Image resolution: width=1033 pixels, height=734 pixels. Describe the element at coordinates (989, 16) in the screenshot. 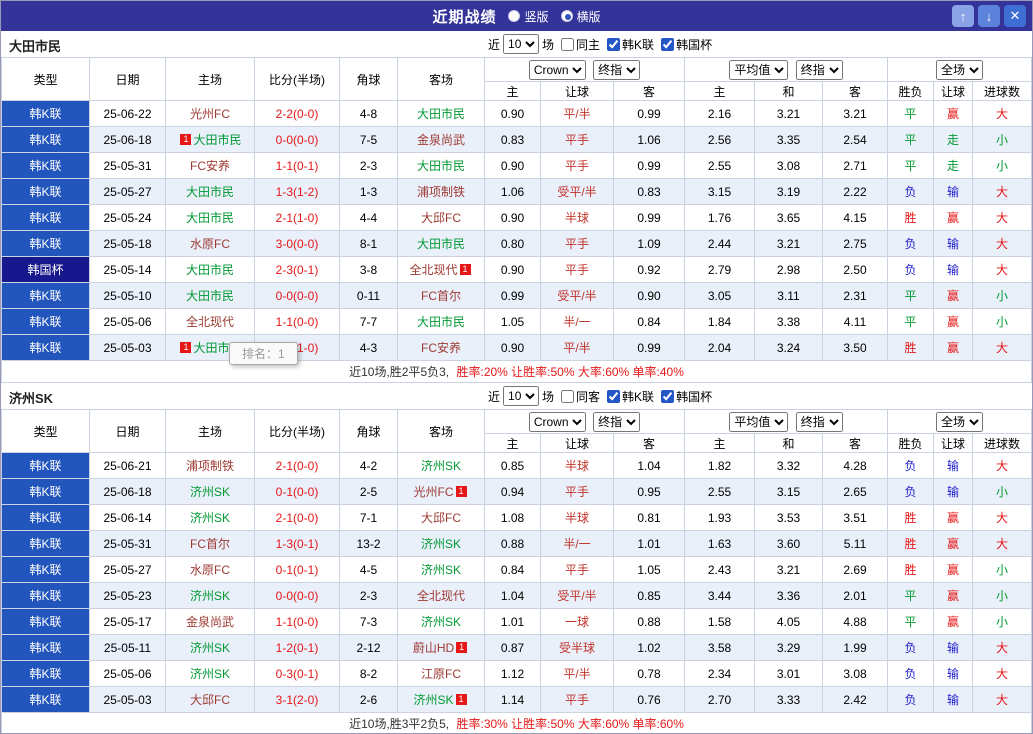

I see `scroll-down-button: ↓` at that location.